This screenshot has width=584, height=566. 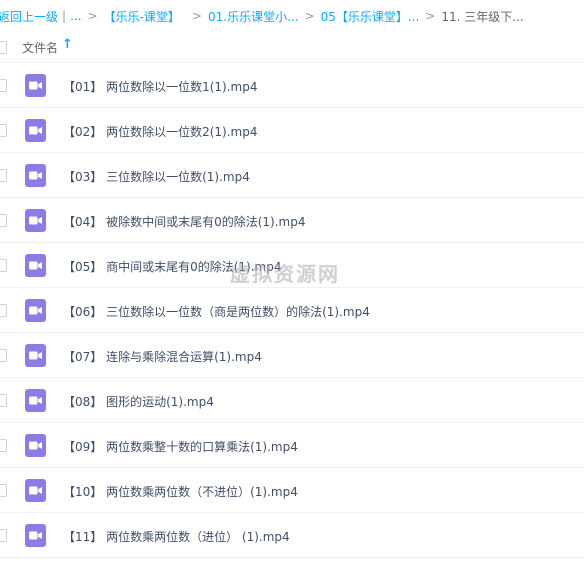 What do you see at coordinates (180, 446) in the screenshot?
I see `file-name: 【09】 两位数乘整十数的口算乘法(1).mp4` at bounding box center [180, 446].